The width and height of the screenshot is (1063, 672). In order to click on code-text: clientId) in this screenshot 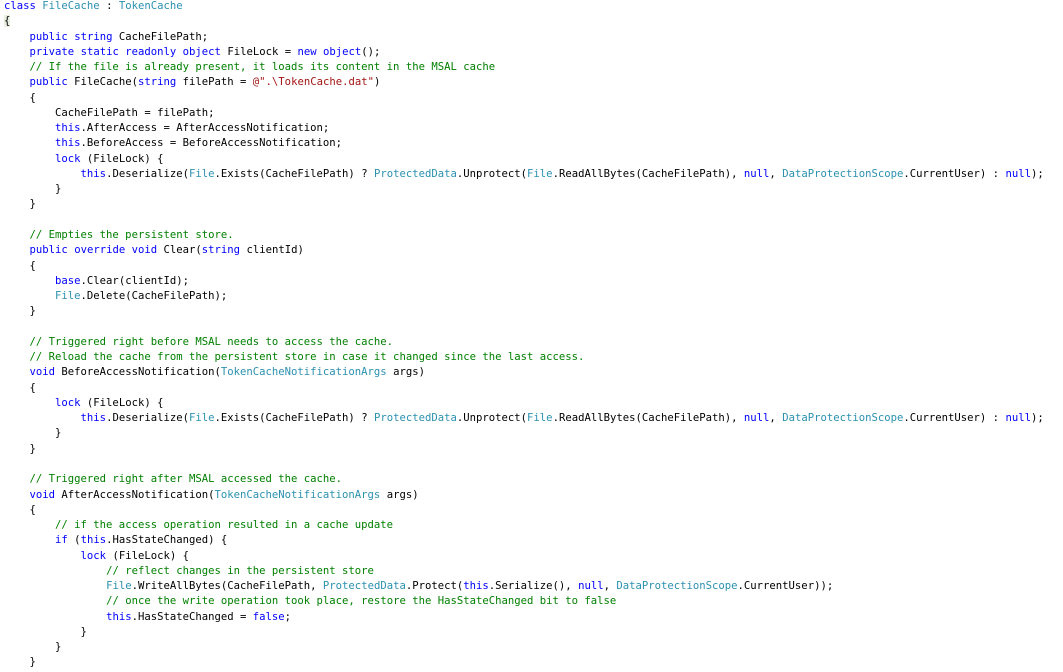, I will do `click(272, 250)`.